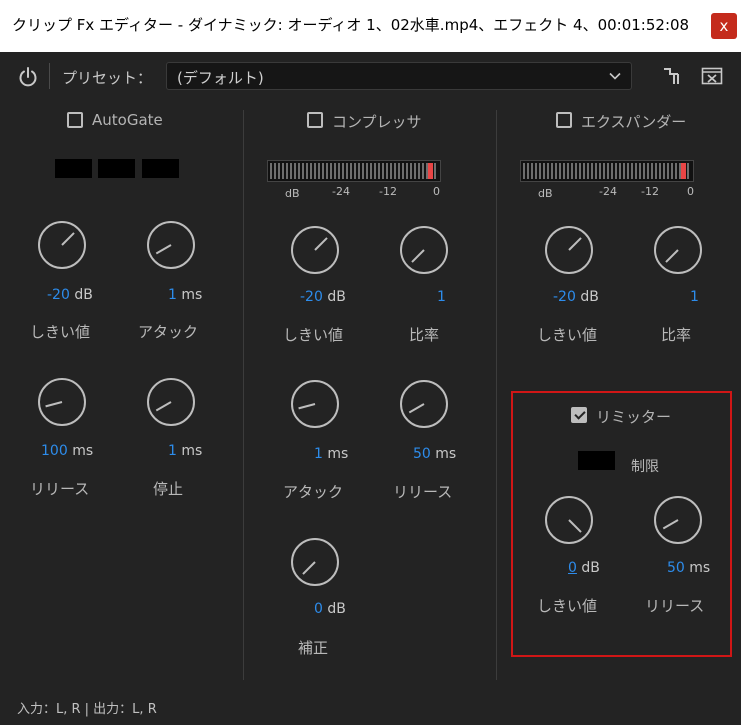 The height and width of the screenshot is (725, 741). I want to click on autogate-label: AutoGate, so click(127, 120).